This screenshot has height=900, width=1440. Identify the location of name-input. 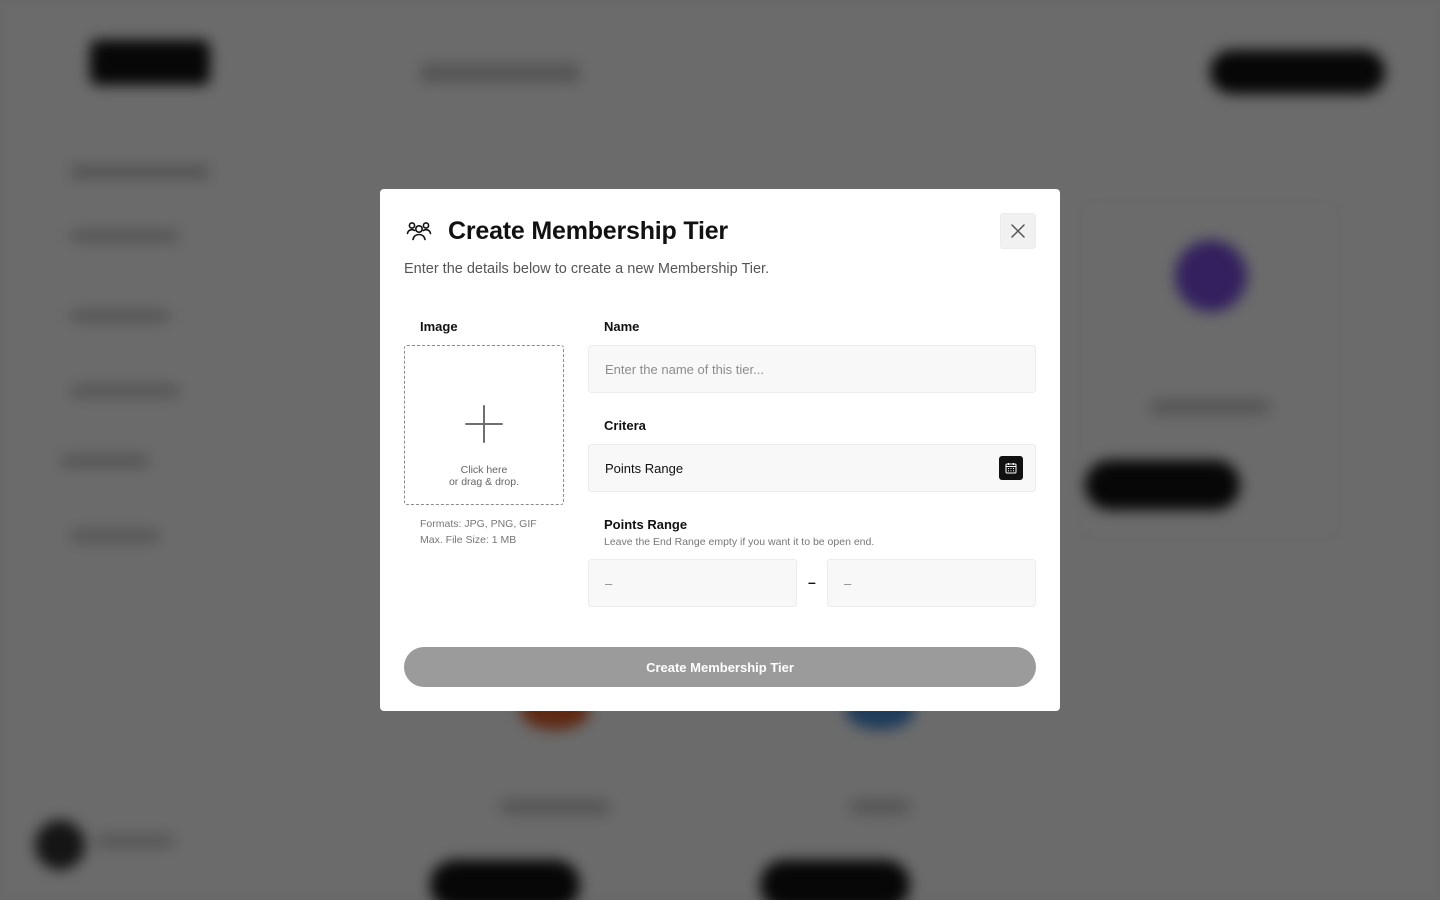
(812, 369).